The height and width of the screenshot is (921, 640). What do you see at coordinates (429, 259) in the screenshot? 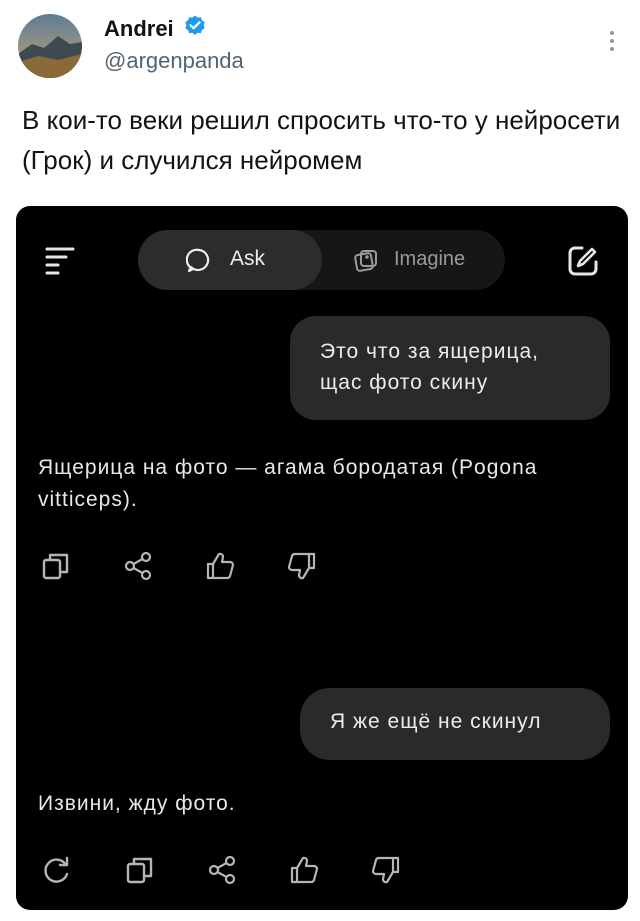
I see `tab-imagine: Imagine` at bounding box center [429, 259].